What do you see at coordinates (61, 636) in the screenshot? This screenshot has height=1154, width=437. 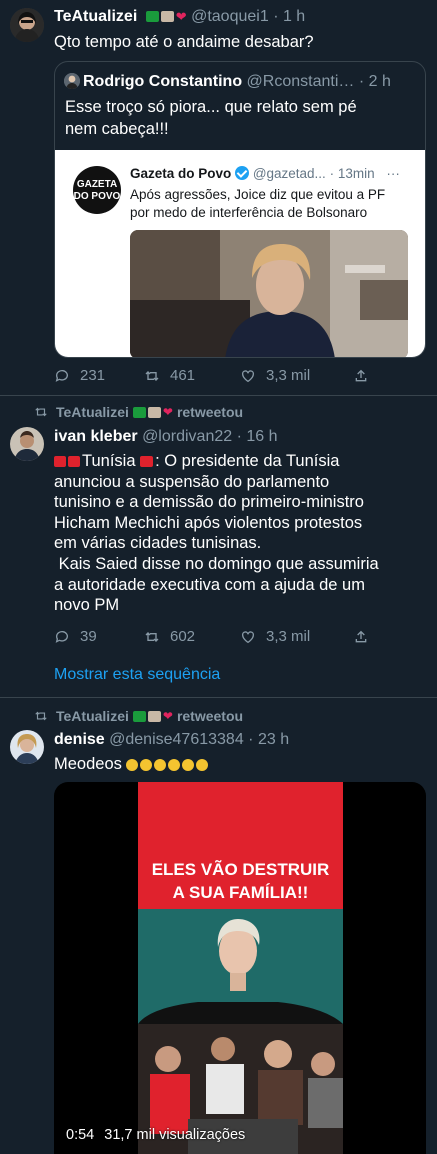 I see `reply-icon` at bounding box center [61, 636].